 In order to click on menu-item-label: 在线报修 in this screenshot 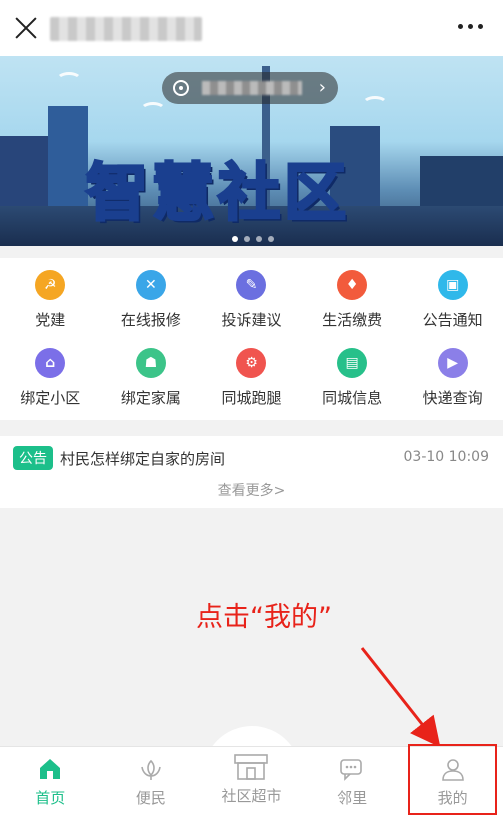, I will do `click(150, 320)`.